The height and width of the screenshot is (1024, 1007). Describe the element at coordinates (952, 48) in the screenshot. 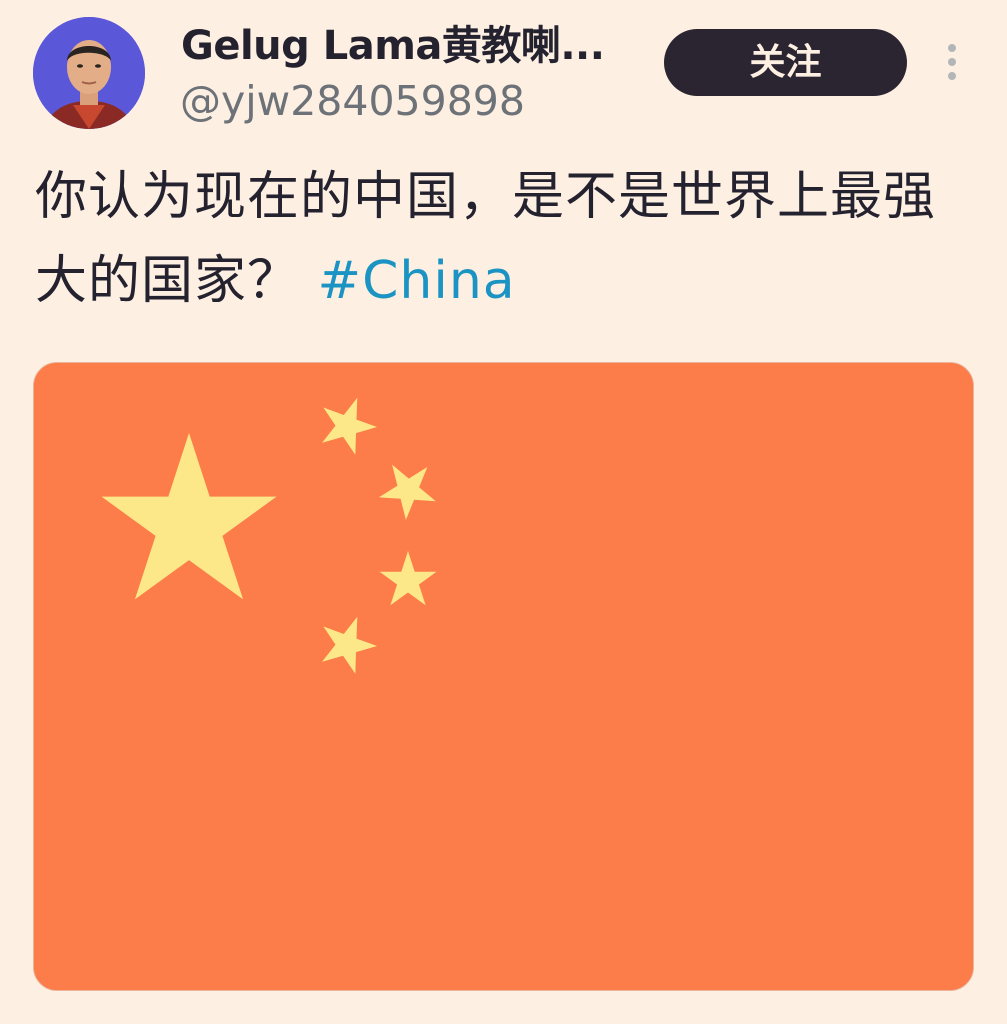

I see `vertical-ellipsis-icon` at that location.